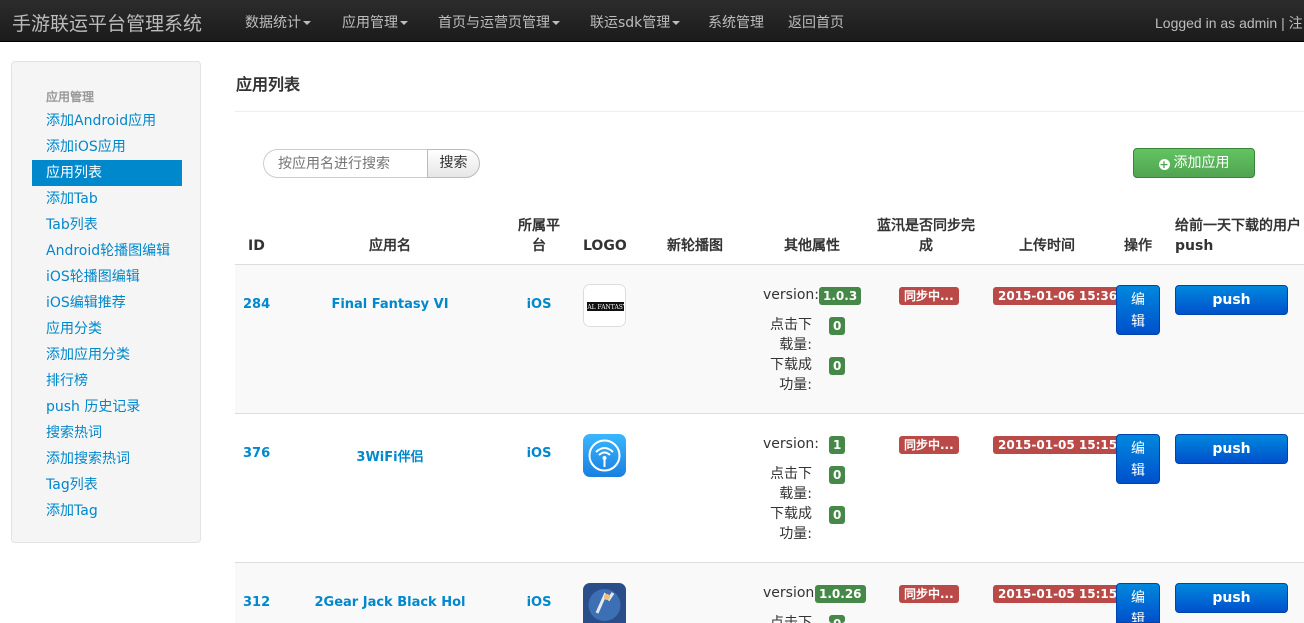 This screenshot has width=1304, height=623. I want to click on version-badge: 1.0.26, so click(840, 594).